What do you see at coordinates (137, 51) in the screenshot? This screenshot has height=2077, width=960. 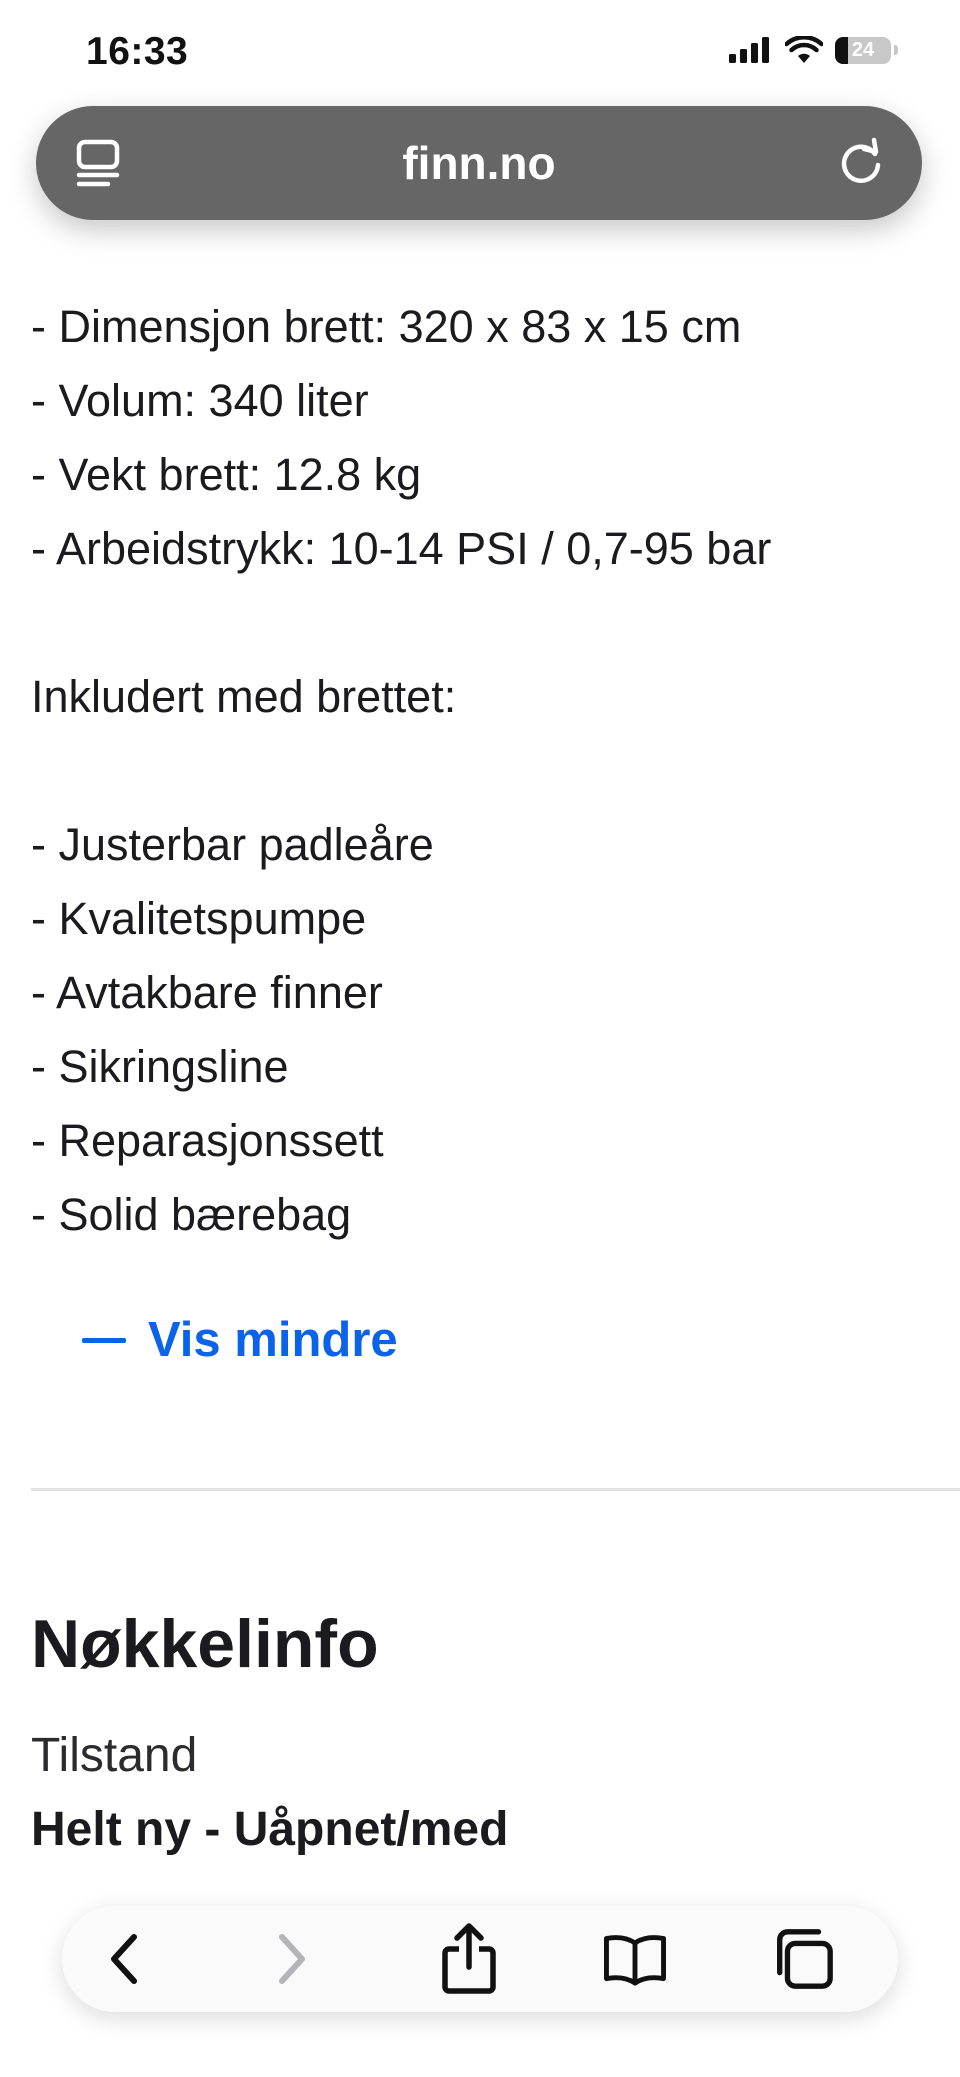 I see `status-time: 16:33` at bounding box center [137, 51].